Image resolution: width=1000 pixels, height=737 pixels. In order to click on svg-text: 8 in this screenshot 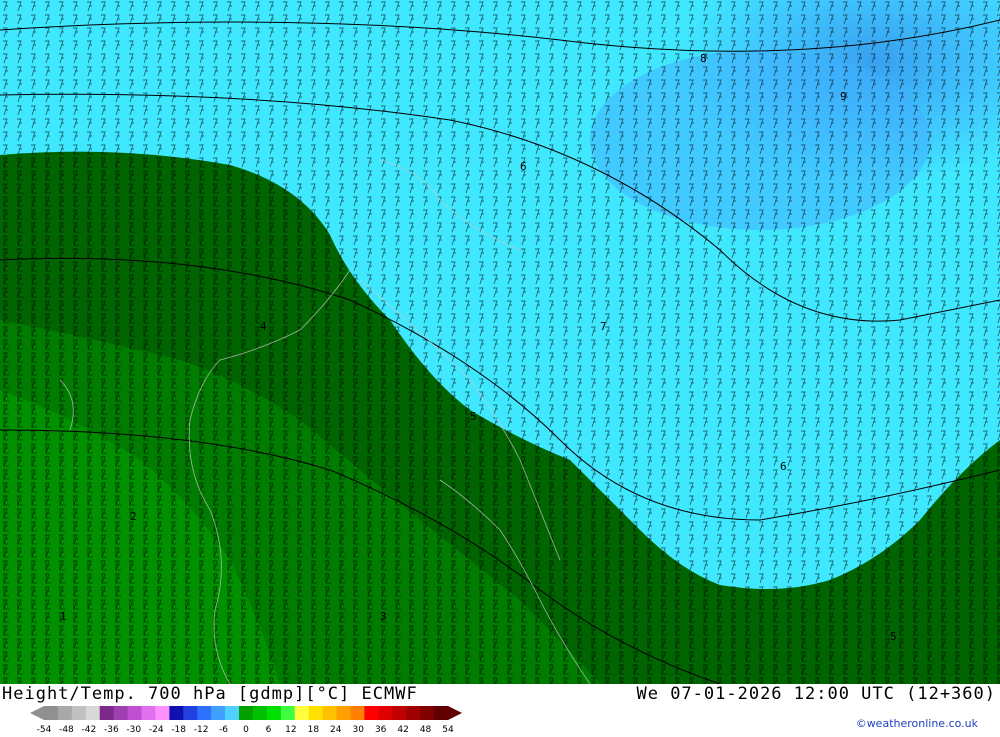, I will do `click(703, 58)`.